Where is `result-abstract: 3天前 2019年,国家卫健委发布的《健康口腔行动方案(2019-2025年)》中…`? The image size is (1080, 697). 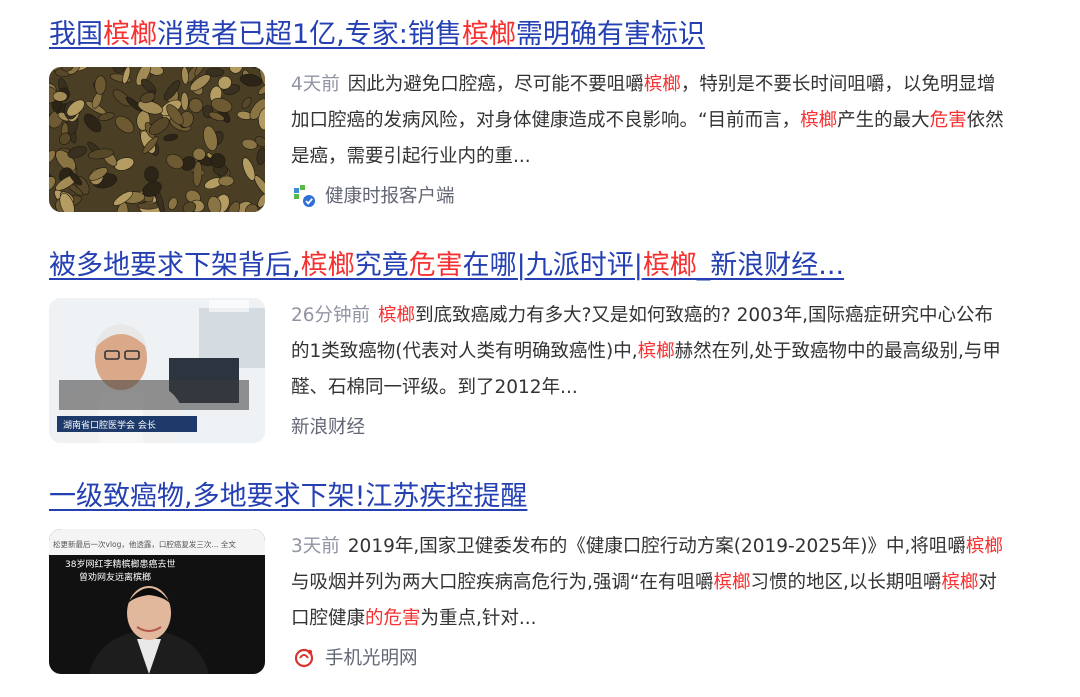 result-abstract: 3天前 2019年,国家卫健委发布的《健康口腔行动方案(2019-2025年)》中… is located at coordinates (651, 583).